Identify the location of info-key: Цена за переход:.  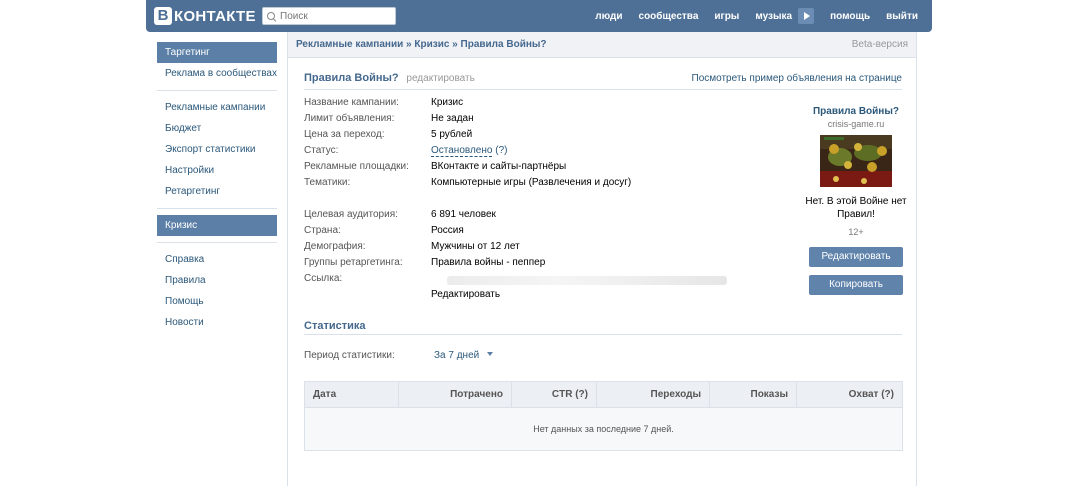
(344, 134).